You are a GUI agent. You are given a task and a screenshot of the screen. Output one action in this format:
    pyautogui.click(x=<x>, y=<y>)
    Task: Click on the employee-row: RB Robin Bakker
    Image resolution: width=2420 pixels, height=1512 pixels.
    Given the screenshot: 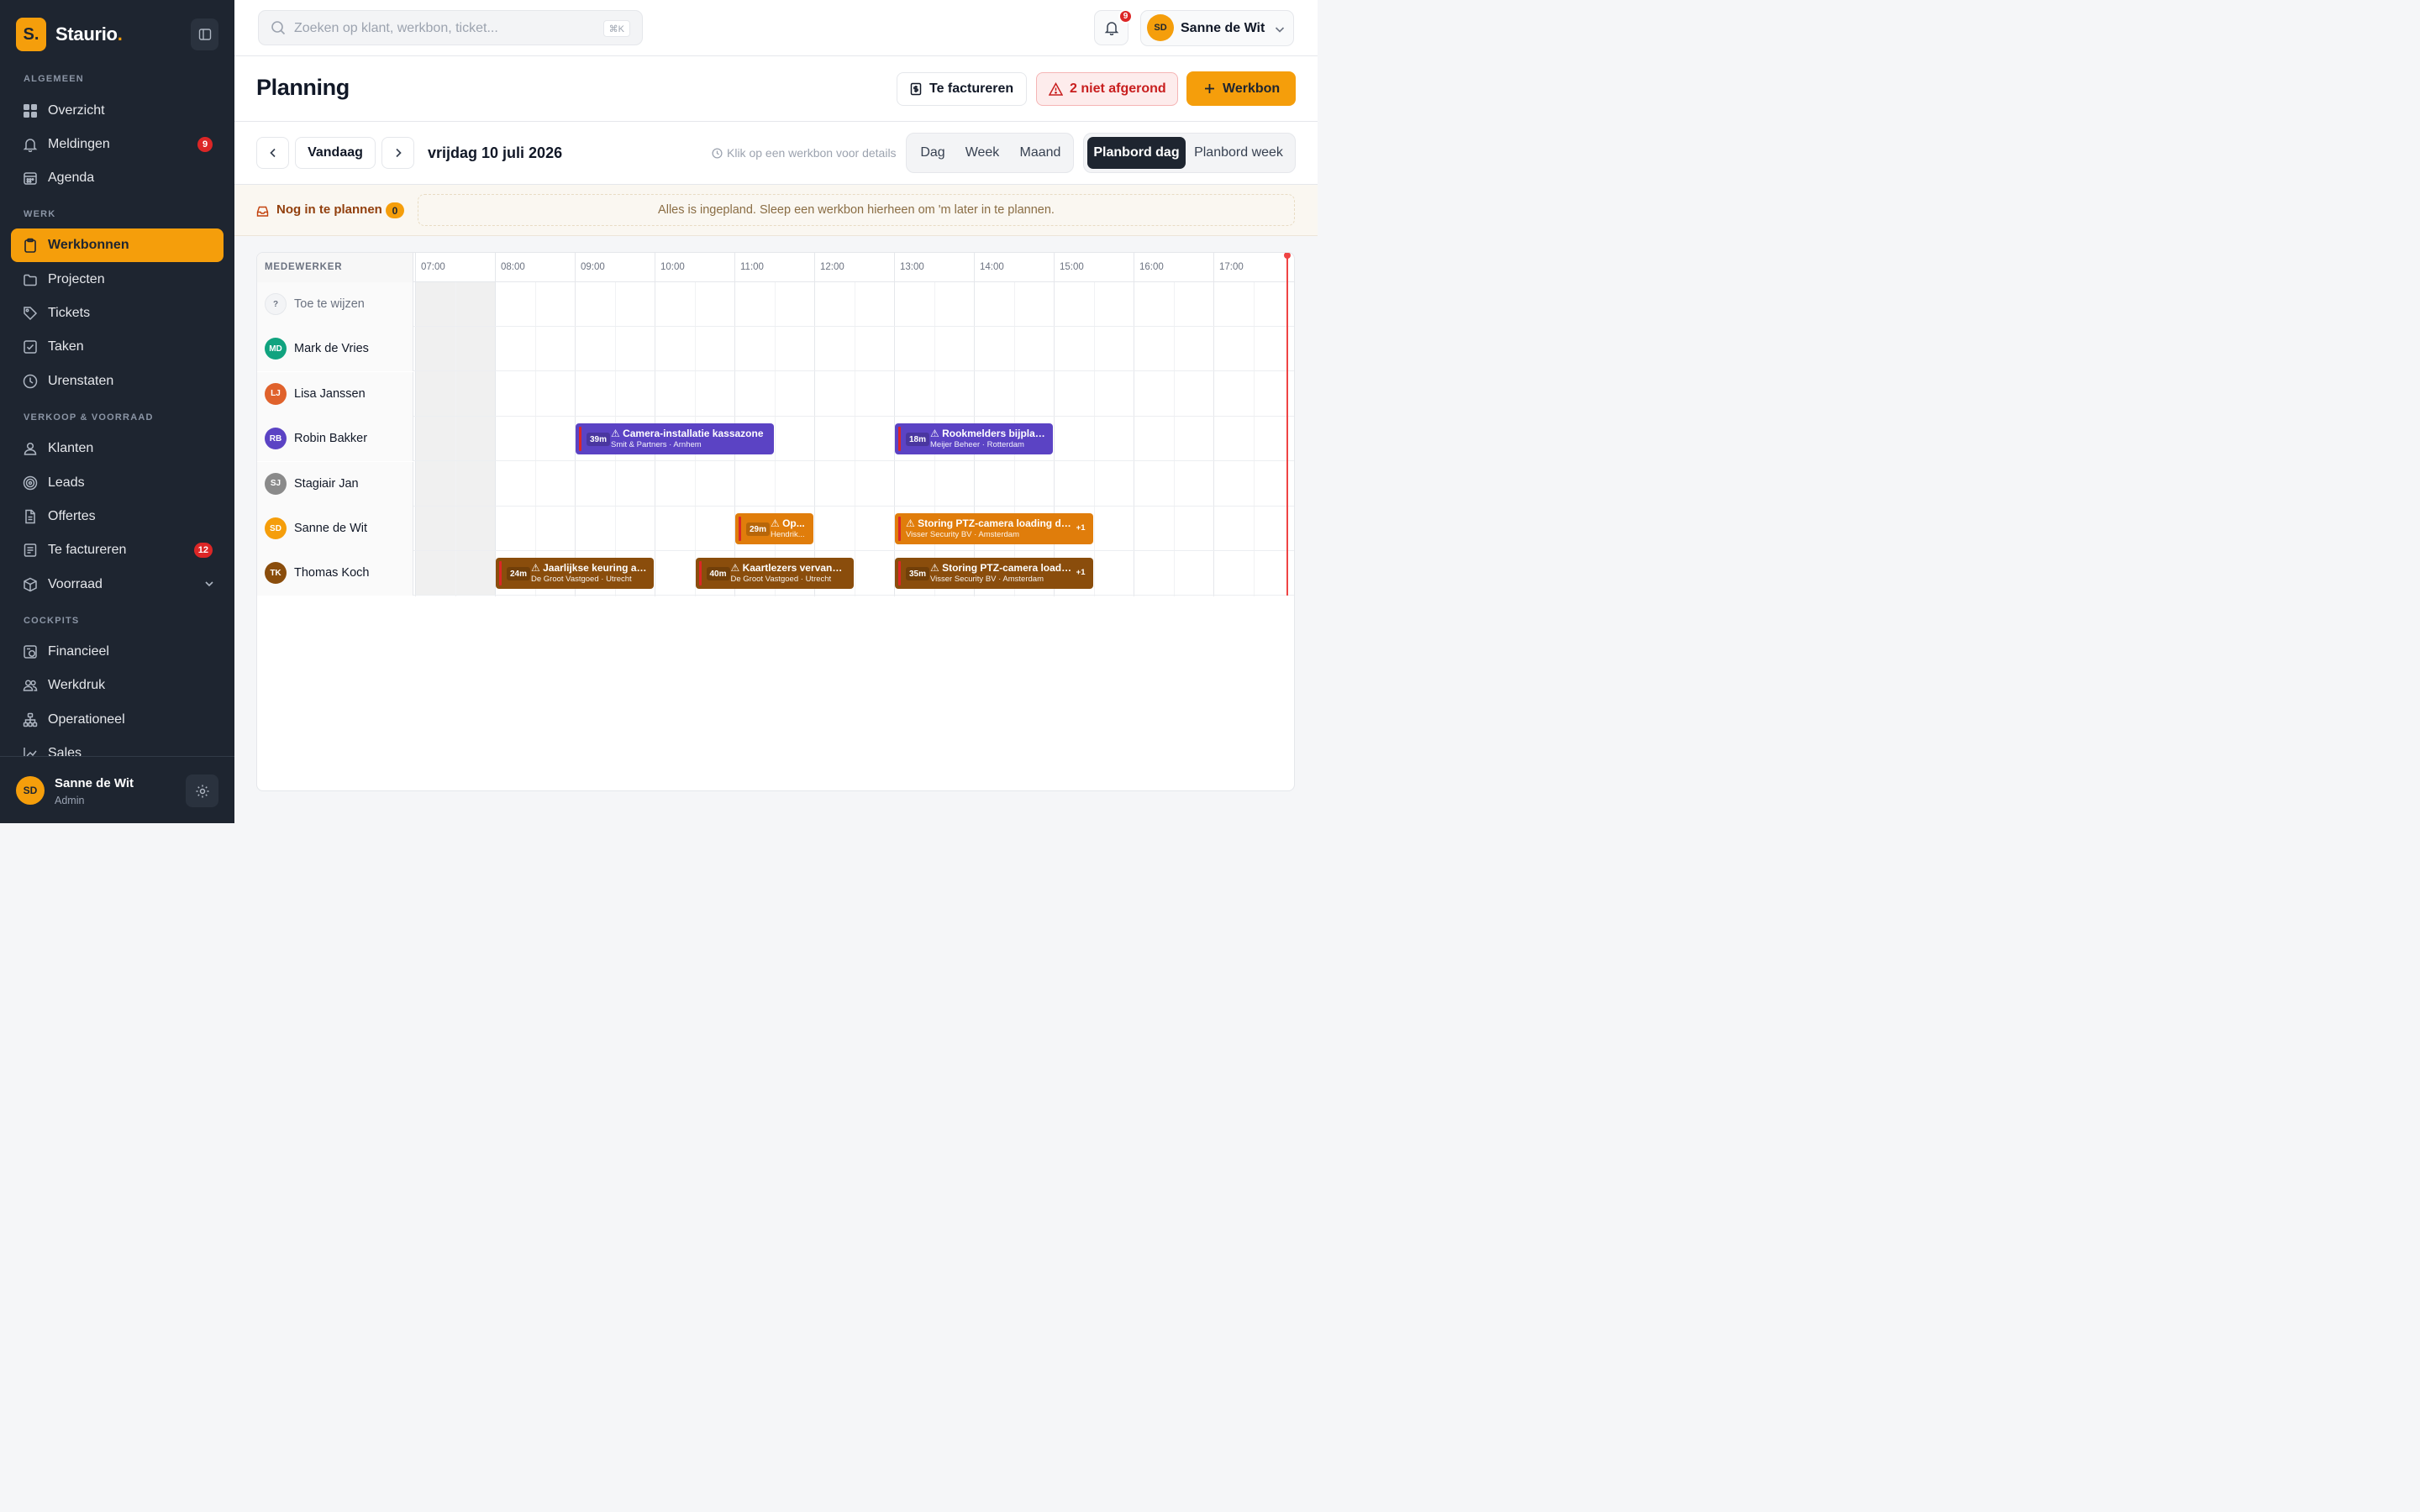 What is the action you would take?
    pyautogui.click(x=775, y=439)
    